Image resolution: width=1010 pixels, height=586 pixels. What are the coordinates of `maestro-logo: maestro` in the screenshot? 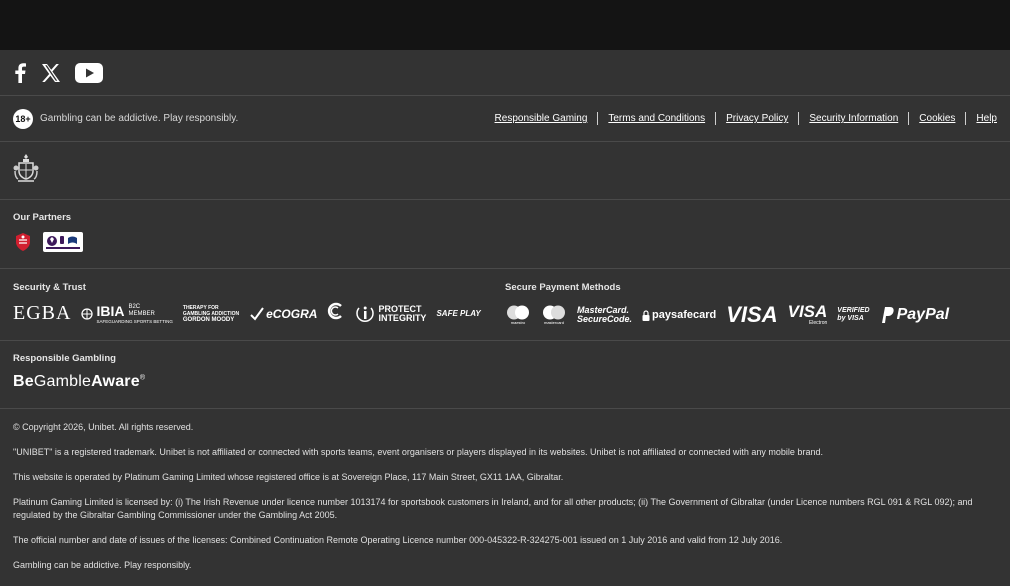 It's located at (518, 315).